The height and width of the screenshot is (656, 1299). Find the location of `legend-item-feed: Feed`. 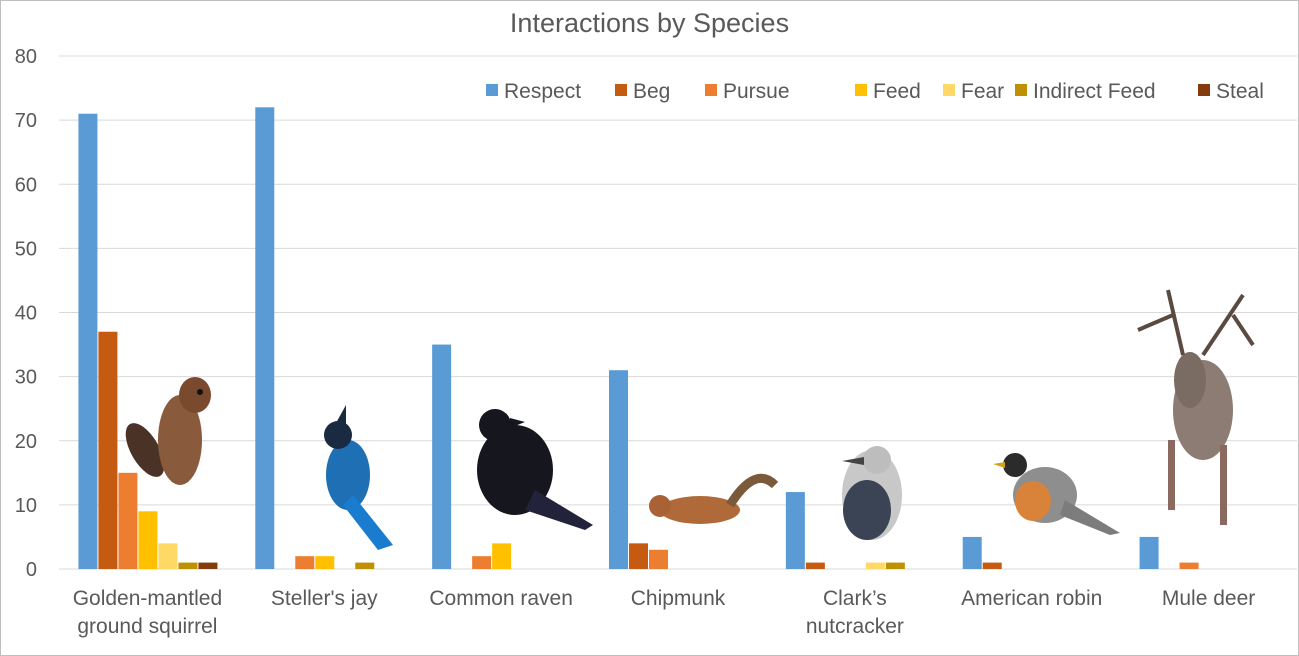

legend-item-feed: Feed is located at coordinates (888, 91).